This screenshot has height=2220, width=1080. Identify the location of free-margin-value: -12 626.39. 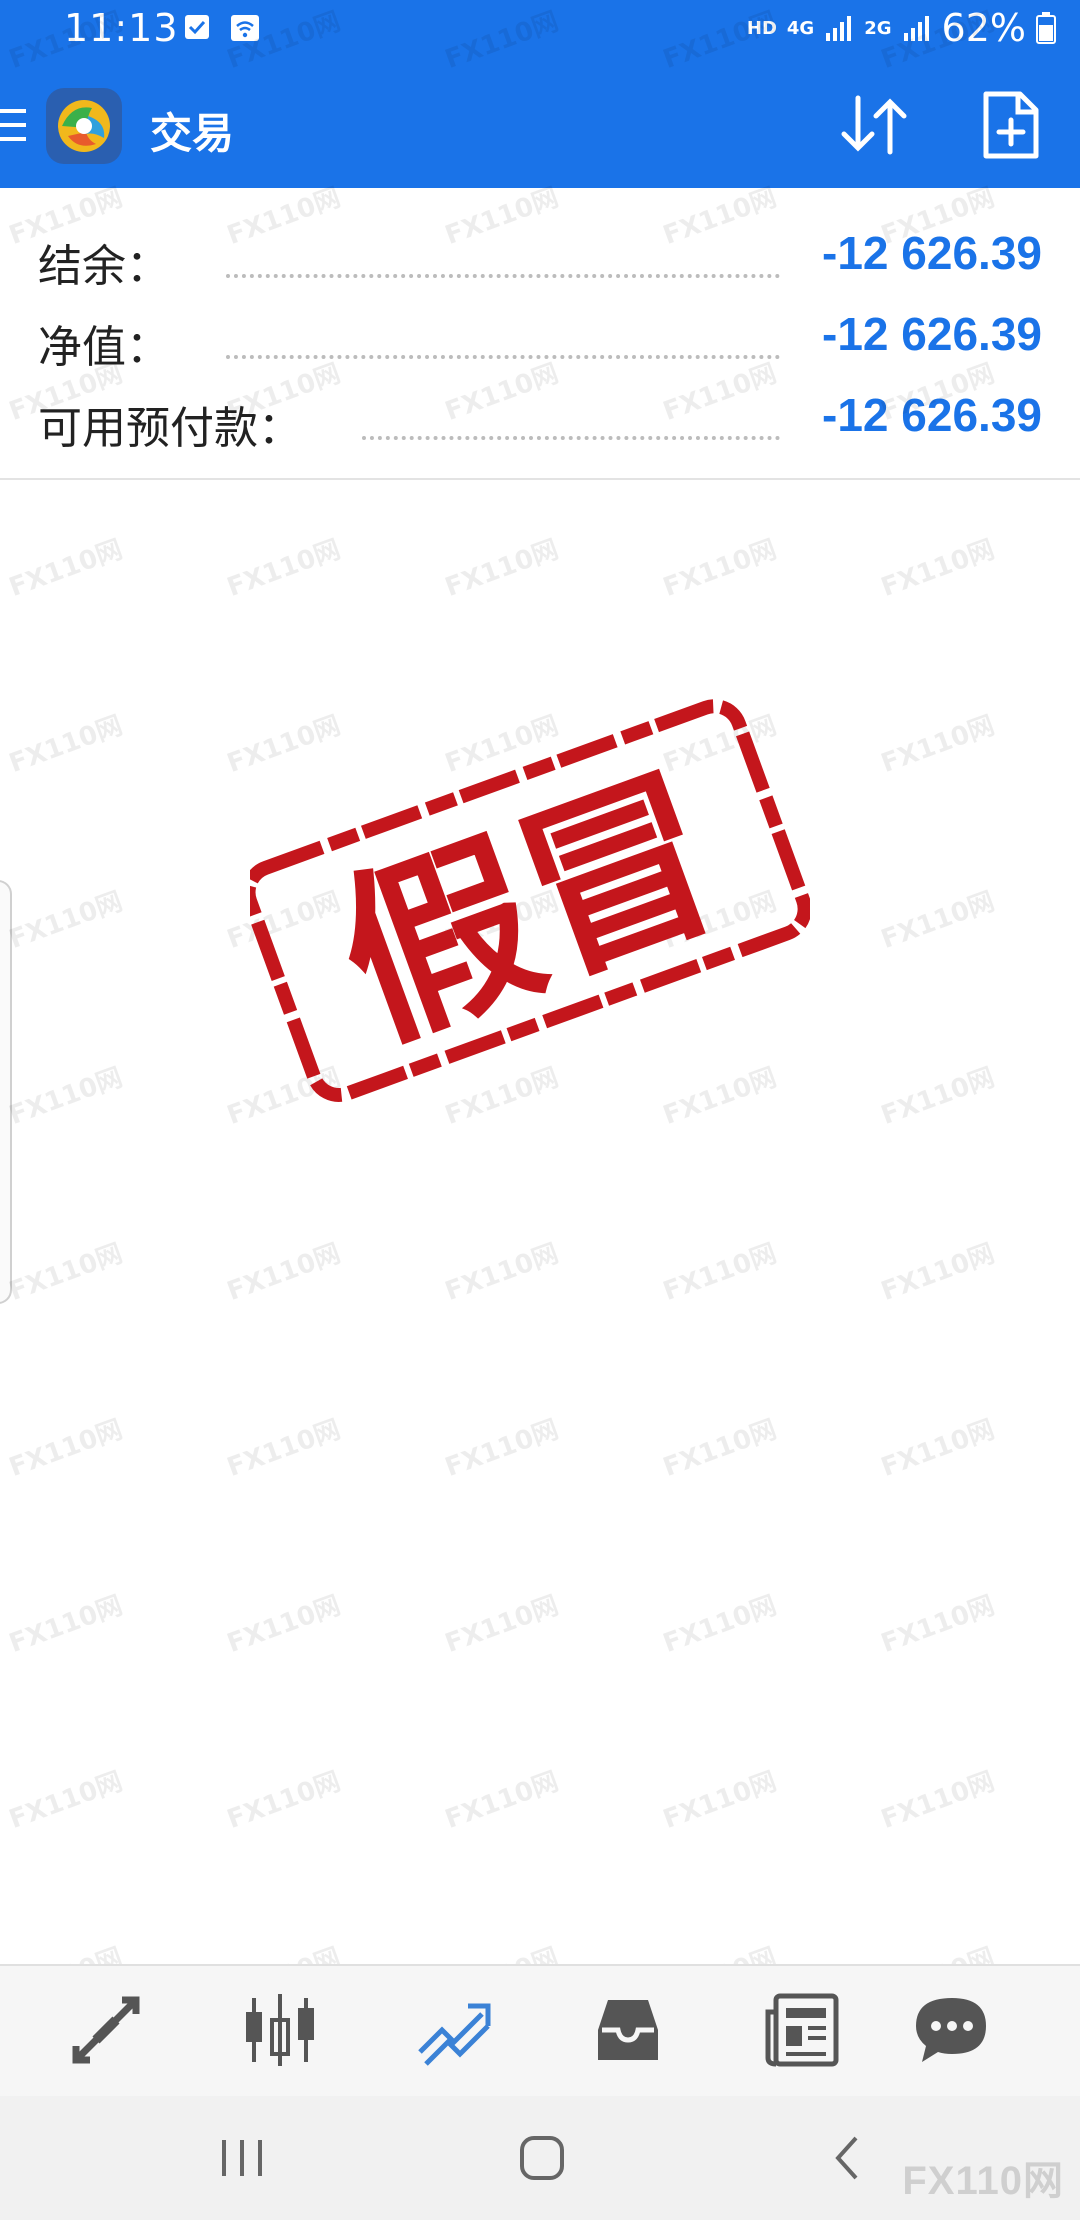
(932, 415).